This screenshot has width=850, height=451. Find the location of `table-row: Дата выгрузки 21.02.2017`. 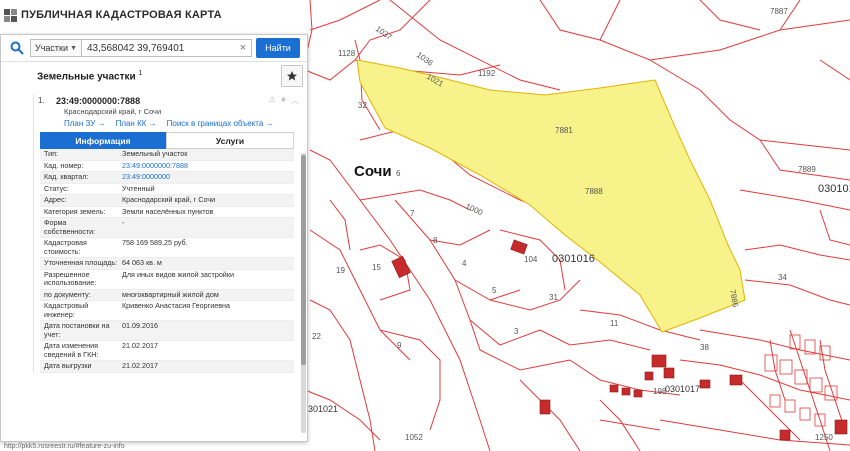

table-row: Дата выгрузки 21.02.2017 is located at coordinates (167, 367).